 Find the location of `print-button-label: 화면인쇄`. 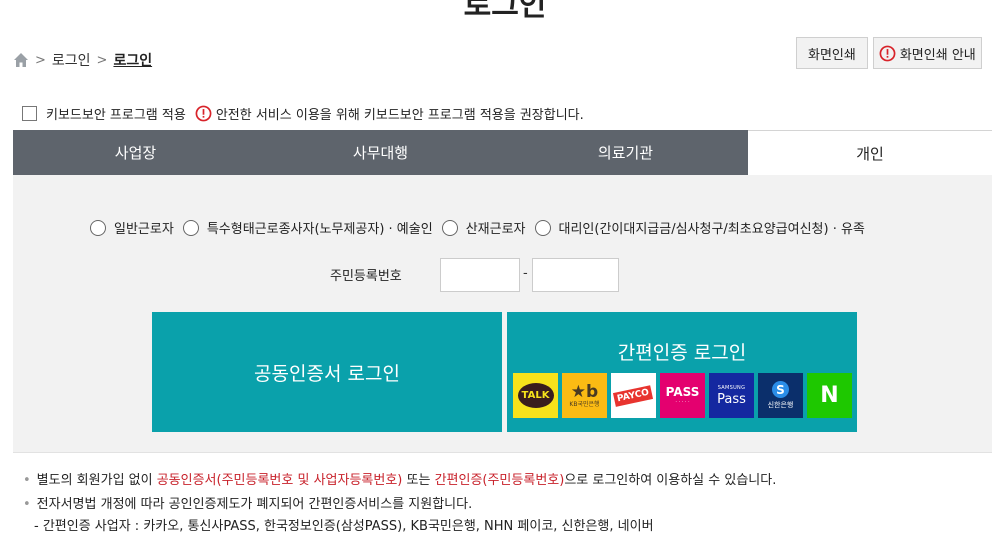

print-button-label: 화면인쇄 is located at coordinates (832, 55).